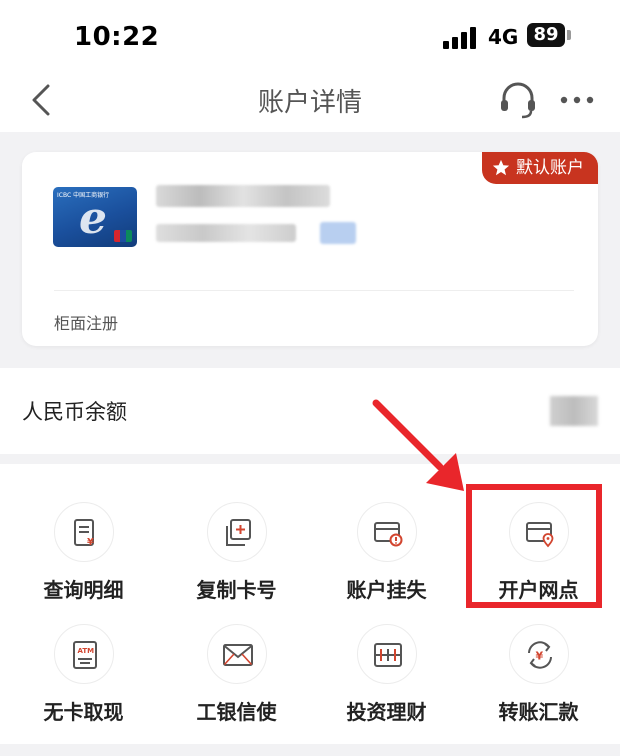  I want to click on menu-item-query-detail: ¥ 查询明细, so click(83, 552).